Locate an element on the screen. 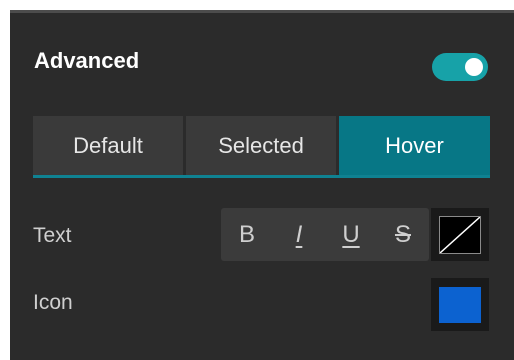  text-row-label: Text is located at coordinates (52, 235).